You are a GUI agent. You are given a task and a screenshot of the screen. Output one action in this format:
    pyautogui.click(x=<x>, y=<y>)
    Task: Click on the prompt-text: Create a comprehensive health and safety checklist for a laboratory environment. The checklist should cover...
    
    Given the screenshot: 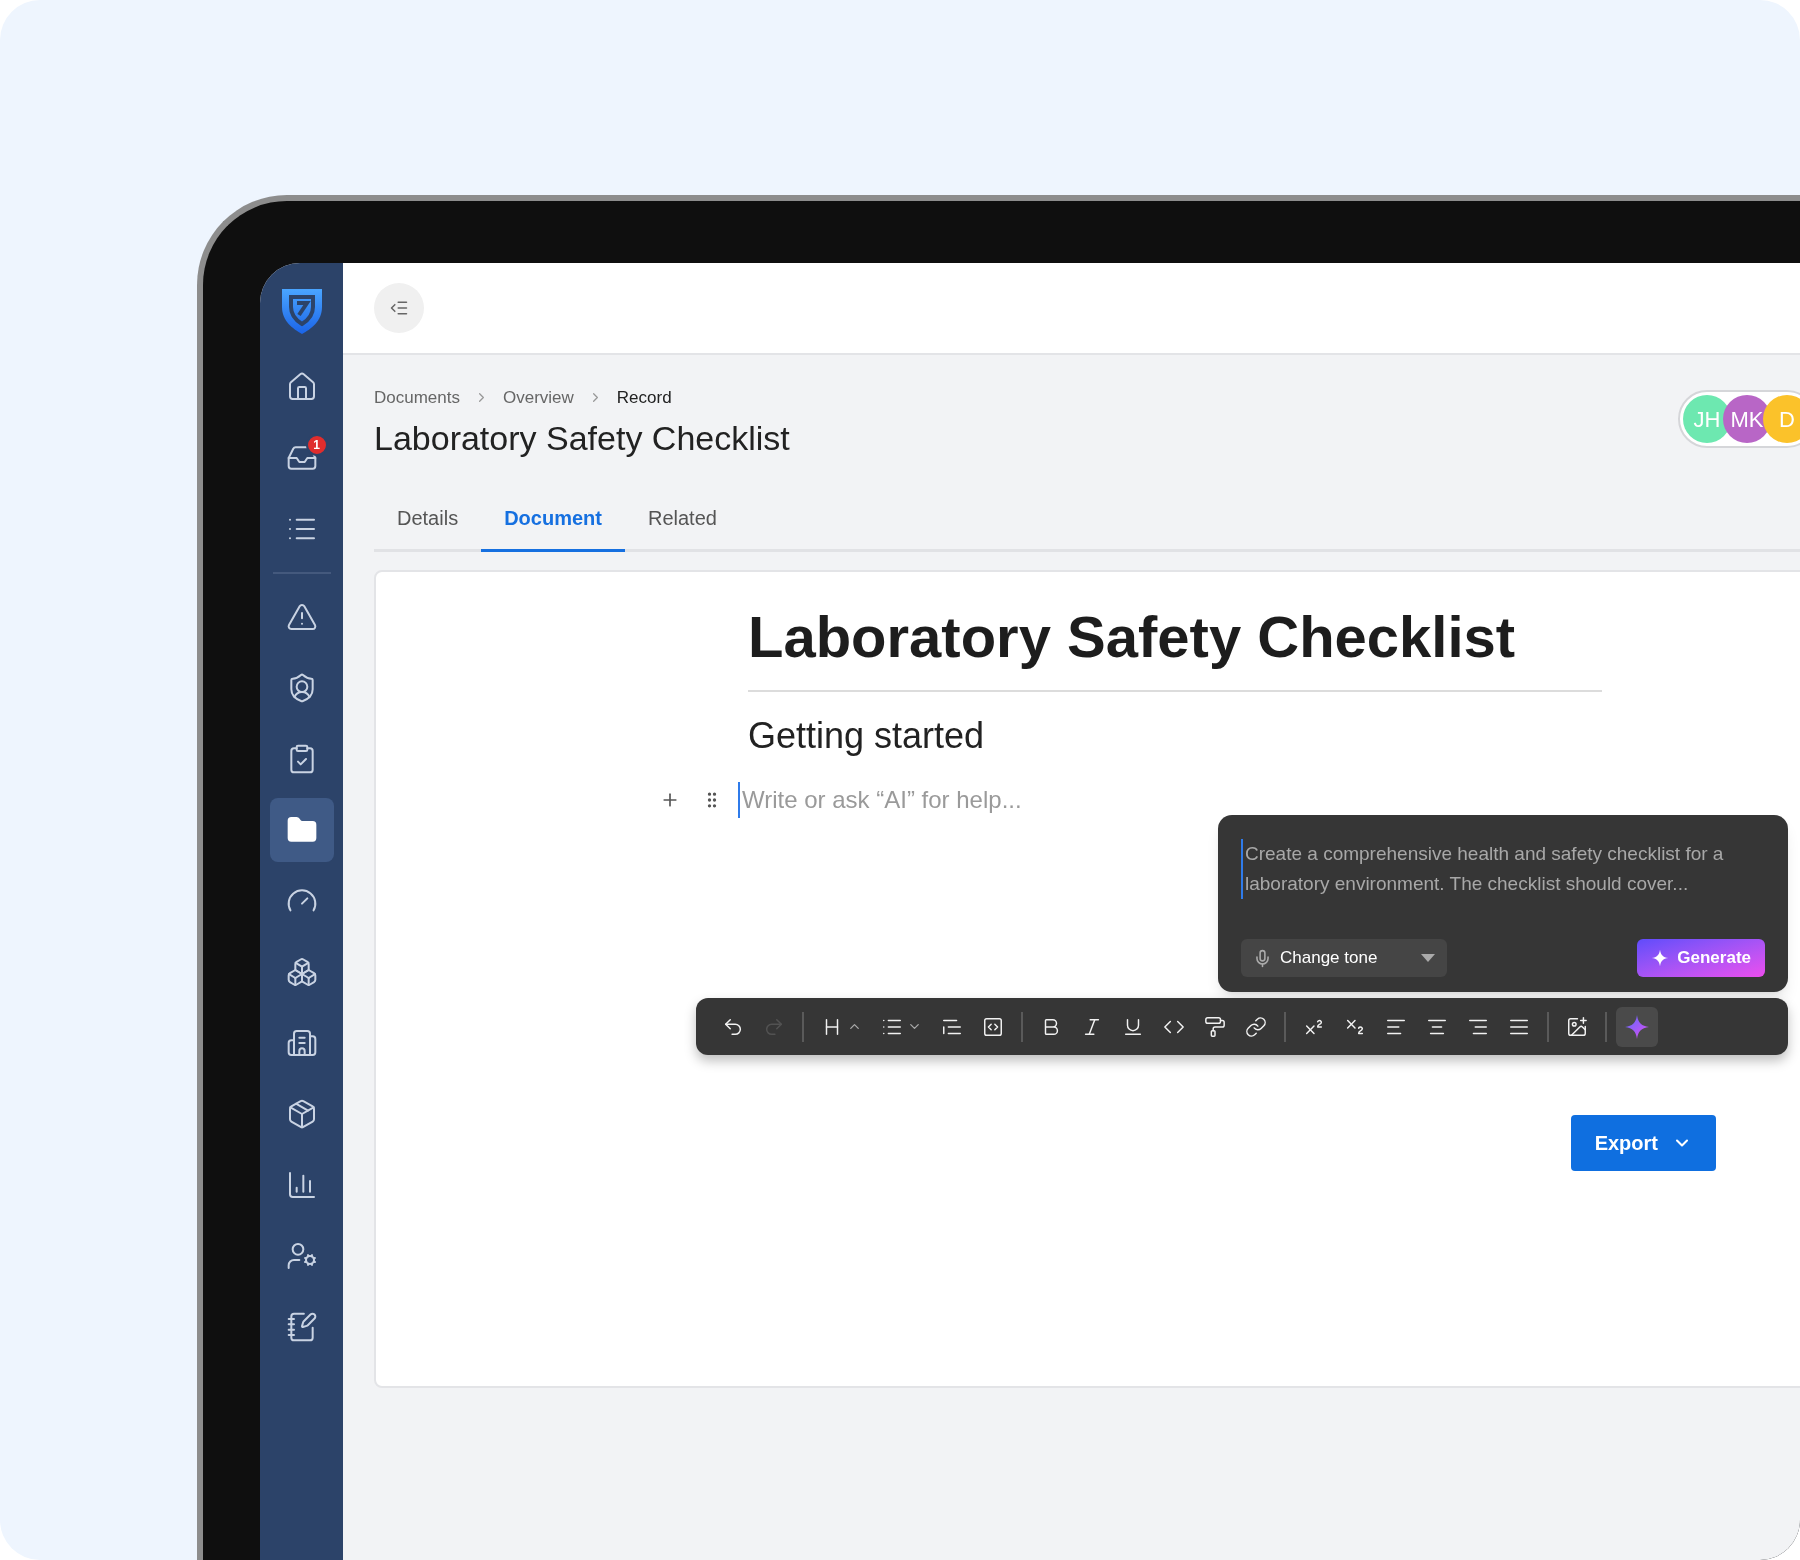 What is the action you would take?
    pyautogui.click(x=1503, y=869)
    